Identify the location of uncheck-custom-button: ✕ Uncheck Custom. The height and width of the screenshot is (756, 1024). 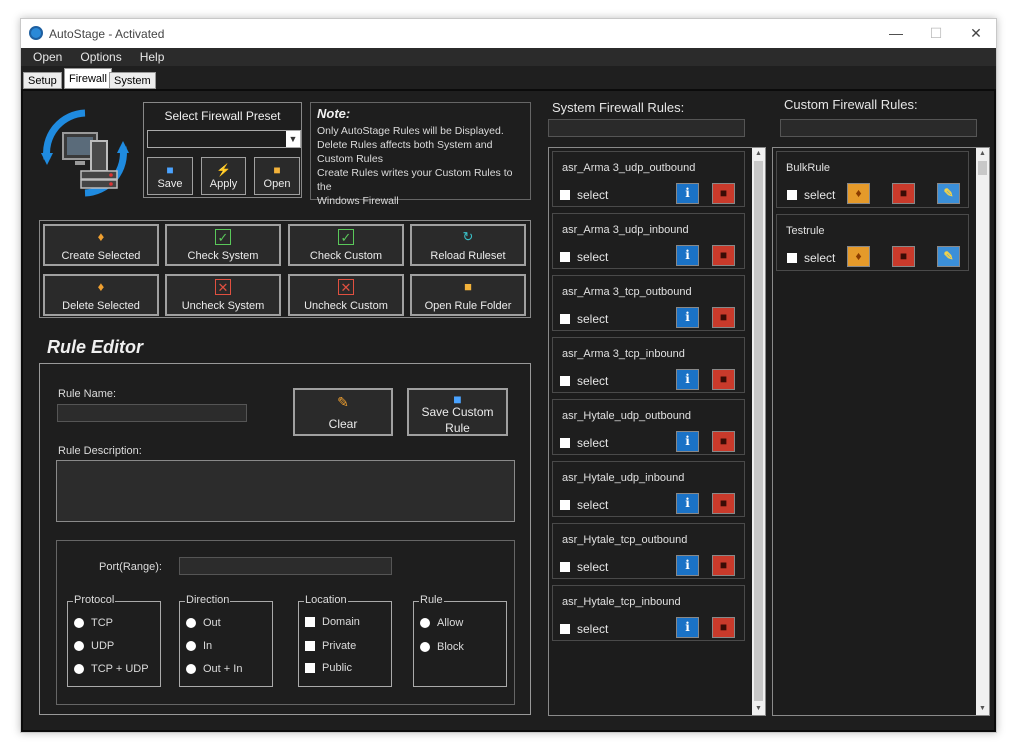
(346, 295).